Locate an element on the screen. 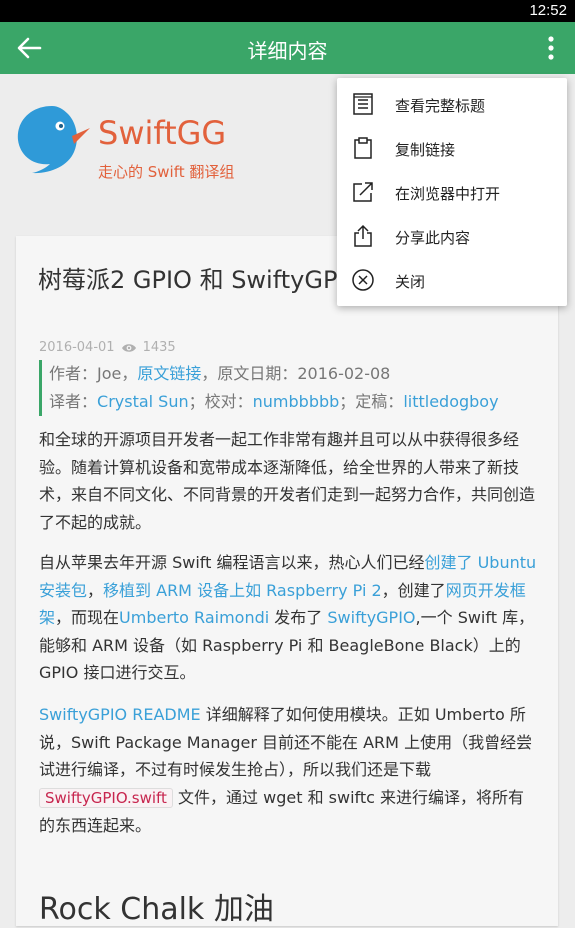 This screenshot has height=928, width=575. brand-tagline: 走心的 Swift 翻译组 is located at coordinates (166, 172).